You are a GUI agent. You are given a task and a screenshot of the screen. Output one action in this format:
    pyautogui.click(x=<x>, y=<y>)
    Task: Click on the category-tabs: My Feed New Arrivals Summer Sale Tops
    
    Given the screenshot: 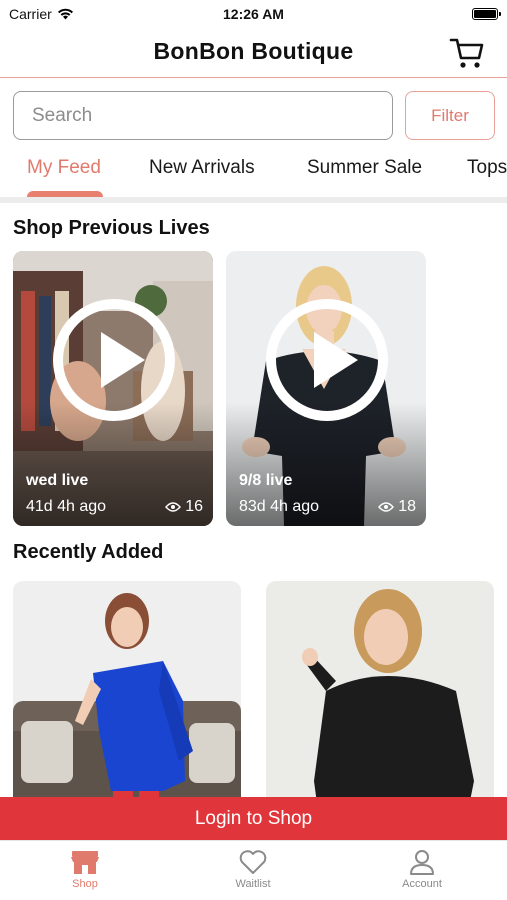 What is the action you would take?
    pyautogui.click(x=253, y=175)
    